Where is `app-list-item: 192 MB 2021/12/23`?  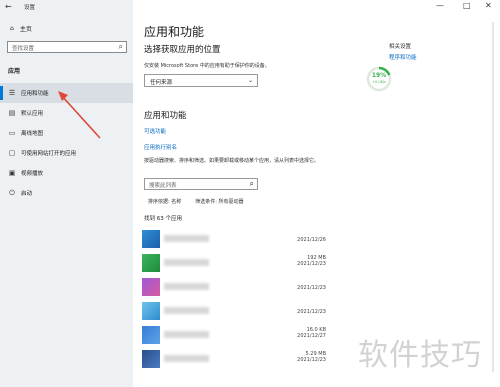 app-list-item: 192 MB 2021/12/23 is located at coordinates (237, 263).